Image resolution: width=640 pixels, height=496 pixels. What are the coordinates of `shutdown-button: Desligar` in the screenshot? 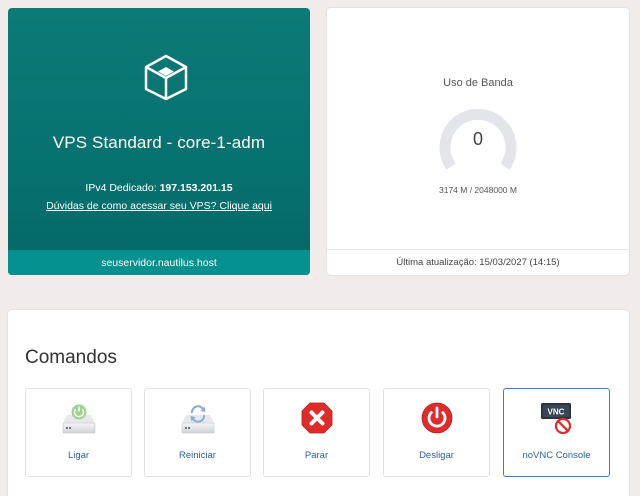 It's located at (436, 432).